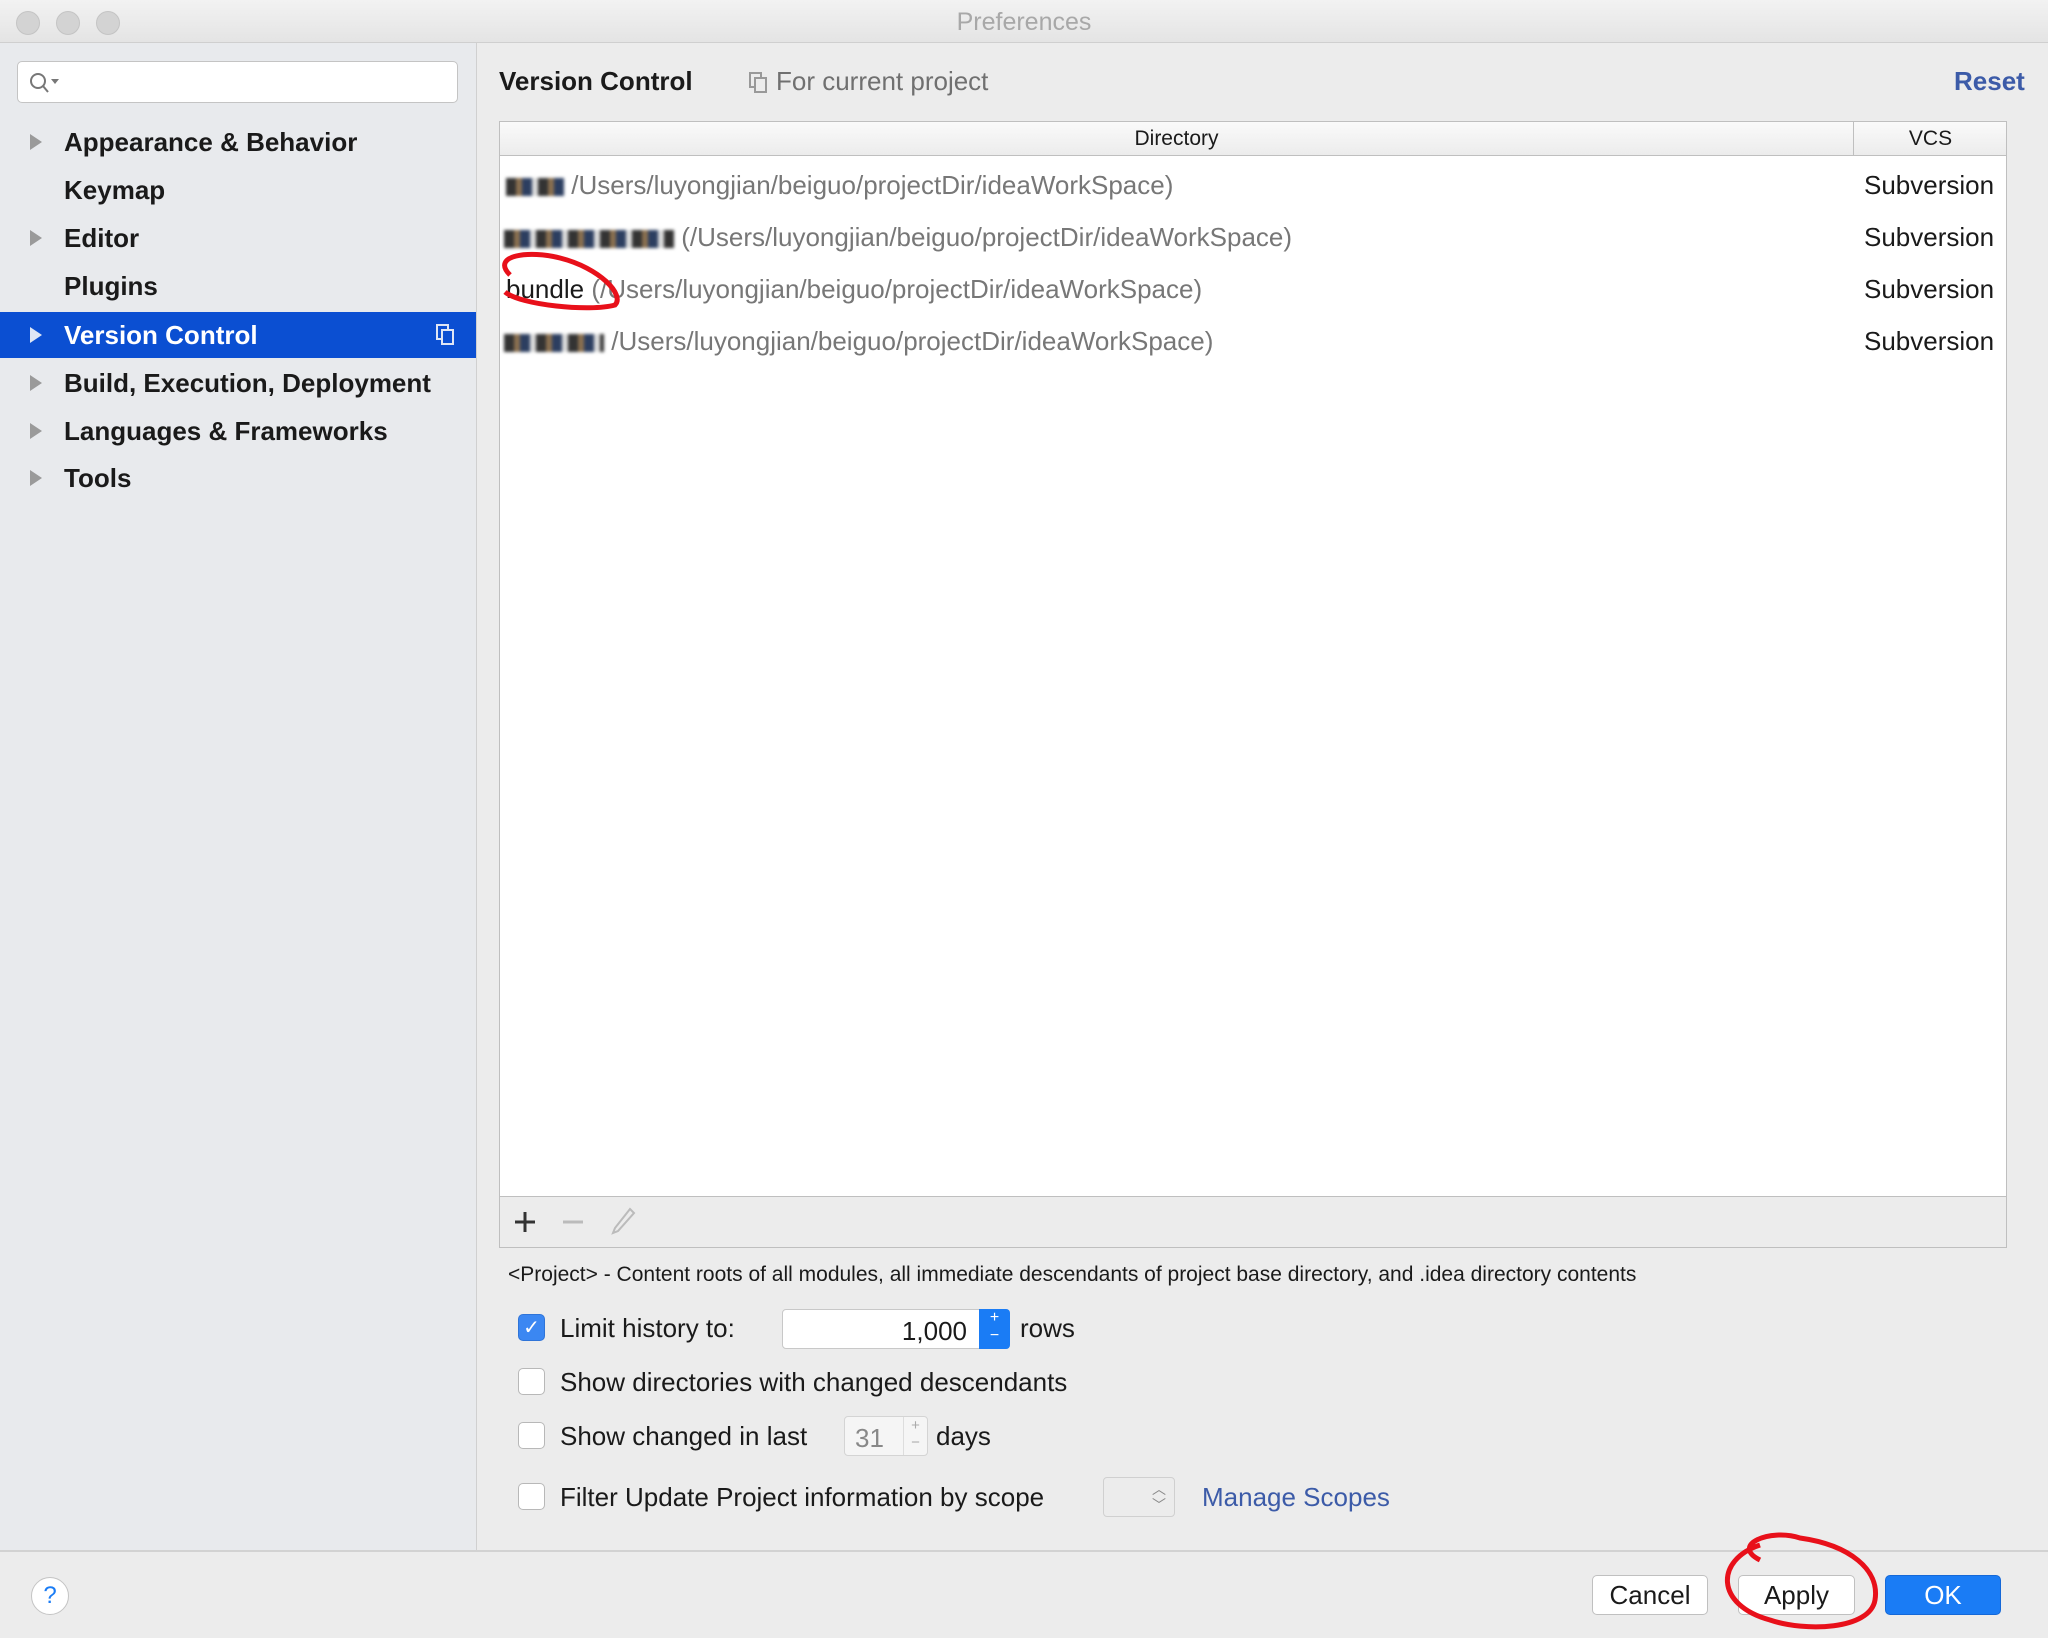 The width and height of the screenshot is (2048, 1638). I want to click on remove-icon, so click(573, 1222).